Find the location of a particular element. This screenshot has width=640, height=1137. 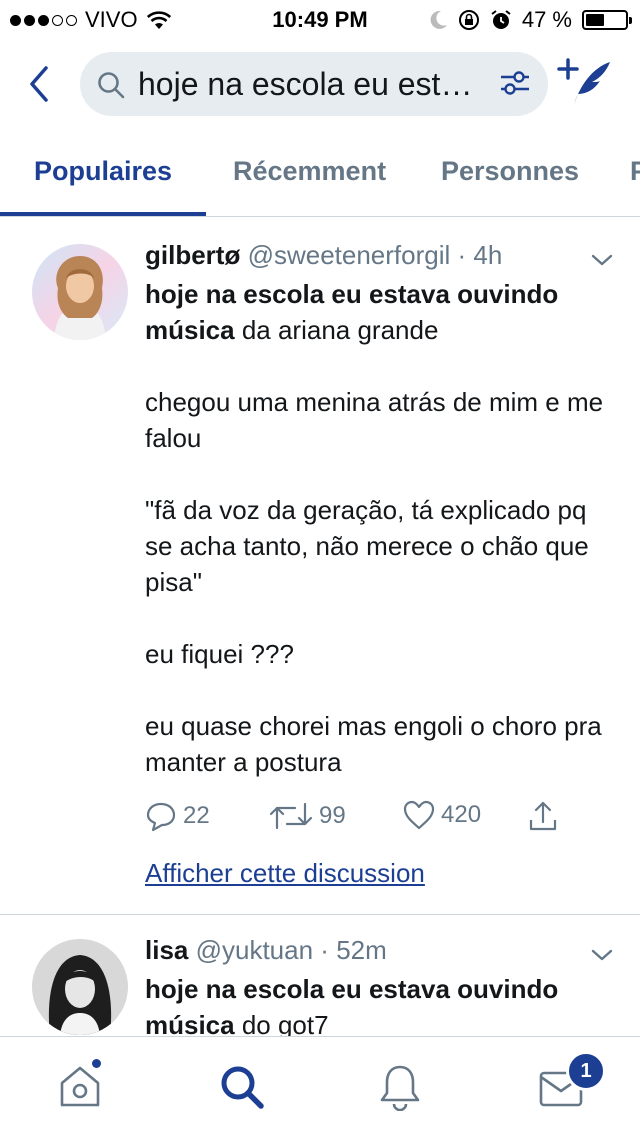

battery-level-fill is located at coordinates (595, 20).